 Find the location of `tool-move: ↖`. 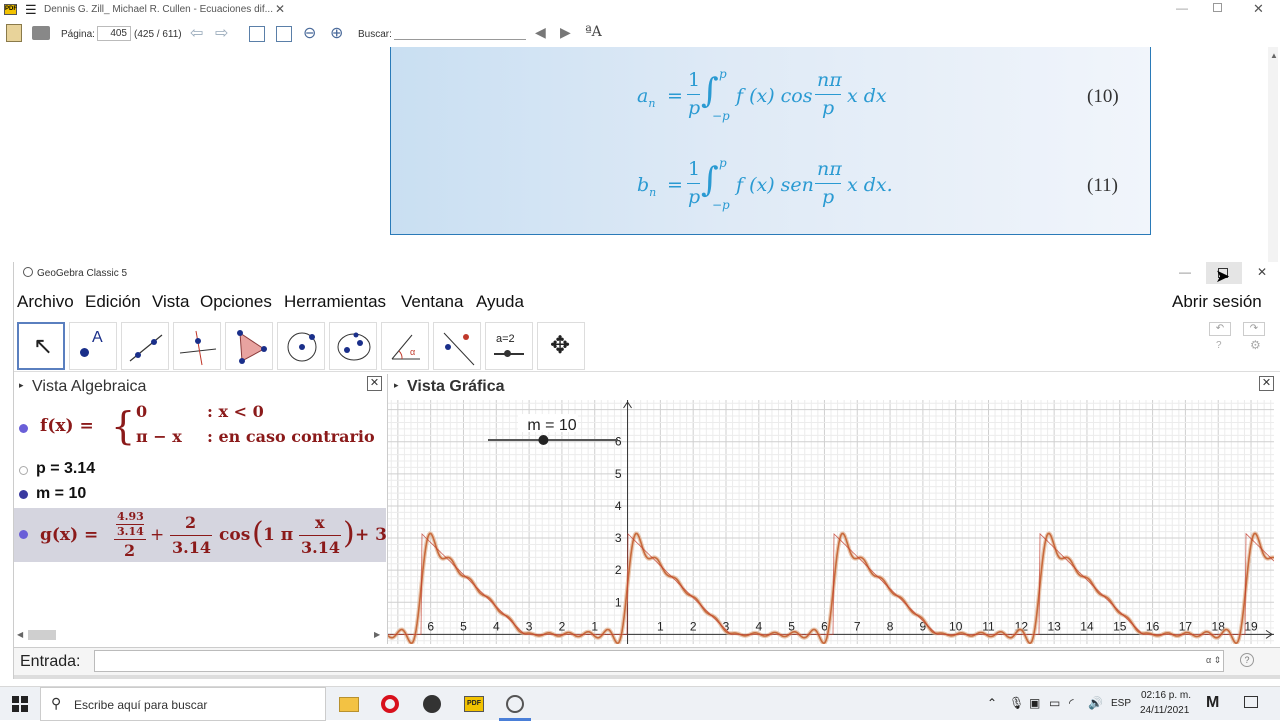

tool-move: ↖ is located at coordinates (41, 346).